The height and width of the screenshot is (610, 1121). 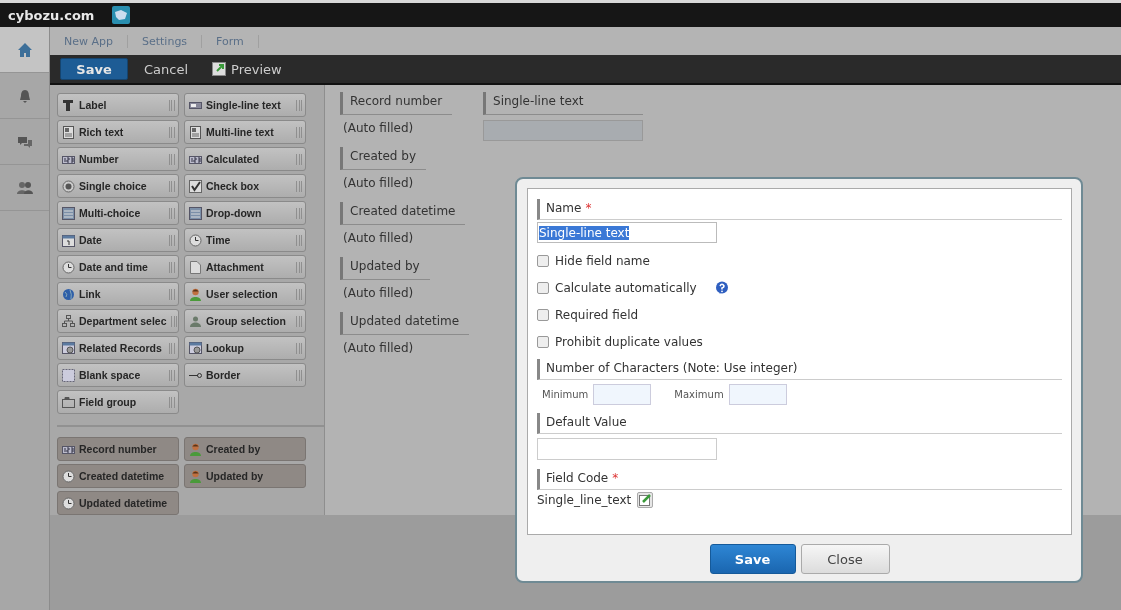 What do you see at coordinates (68, 105) in the screenshot?
I see `letter-icon` at bounding box center [68, 105].